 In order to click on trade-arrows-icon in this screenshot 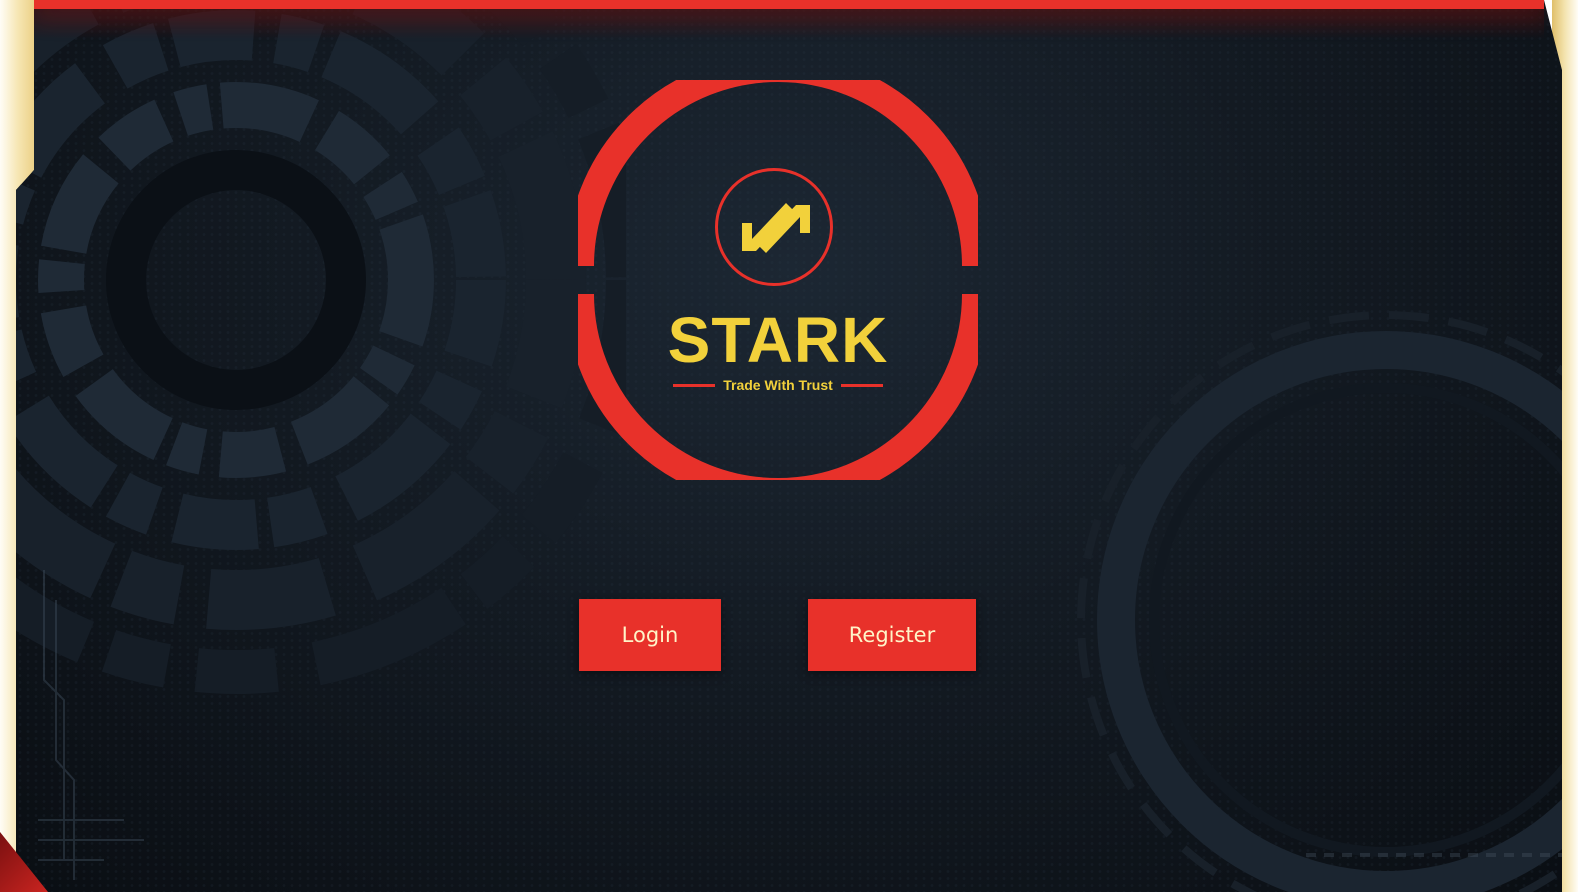, I will do `click(776, 228)`.